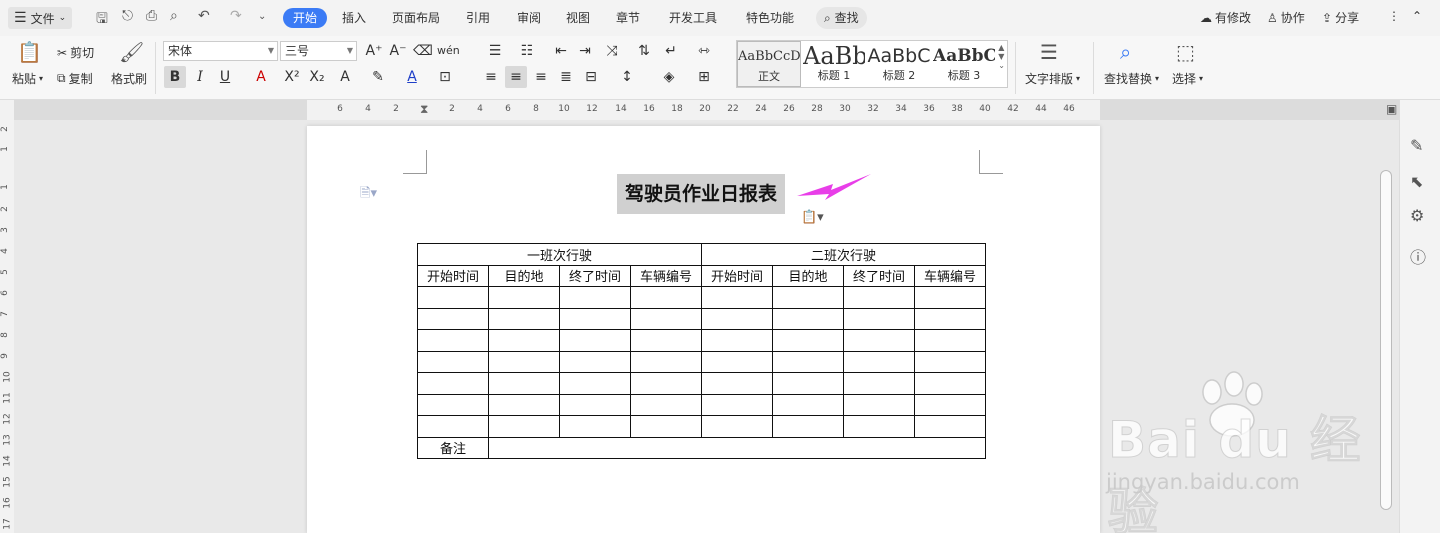 This screenshot has height=533, width=1440. I want to click on distribute-icon: ⊟, so click(591, 77).